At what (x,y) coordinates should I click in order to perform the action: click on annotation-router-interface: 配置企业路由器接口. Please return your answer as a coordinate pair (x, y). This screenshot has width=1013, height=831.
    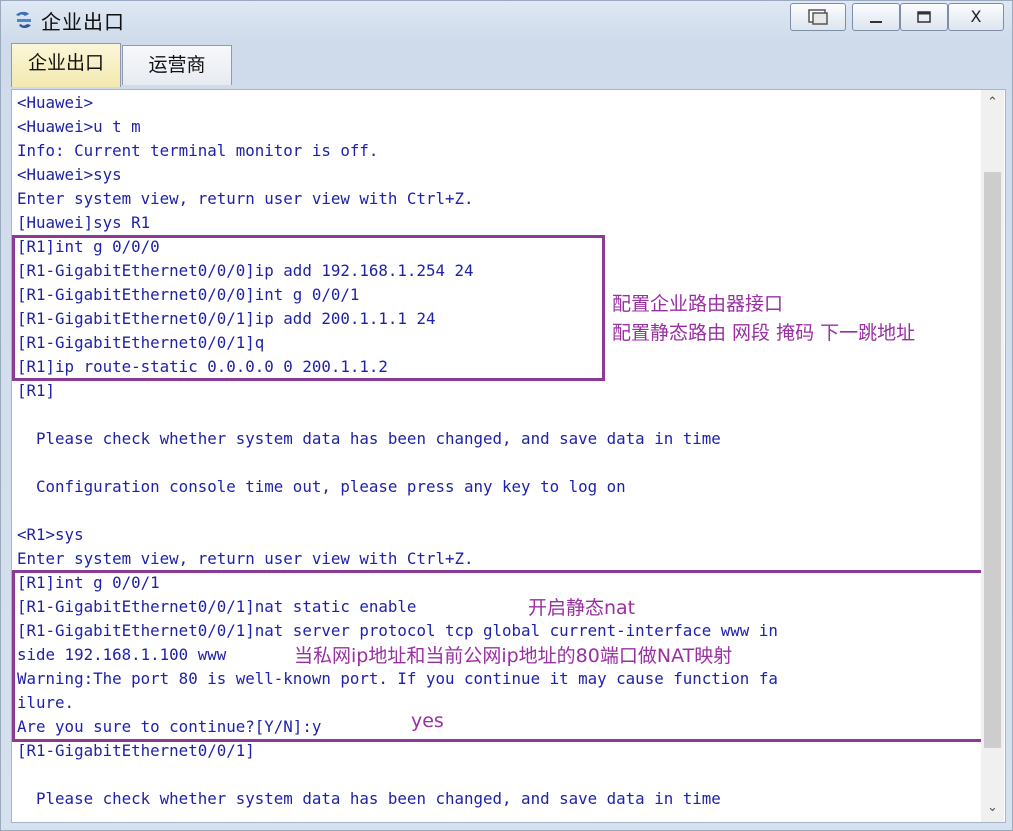
    Looking at the image, I should click on (698, 304).